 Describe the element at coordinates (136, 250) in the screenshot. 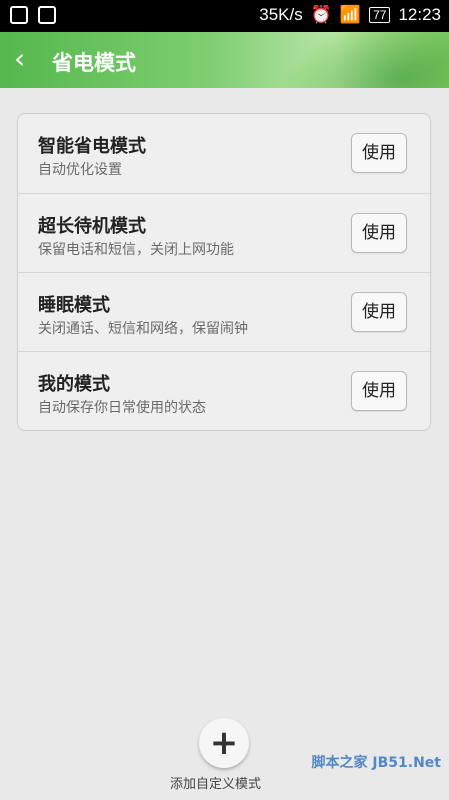

I see `mode-desc: 保留电话和短信，关闭上网功能` at that location.